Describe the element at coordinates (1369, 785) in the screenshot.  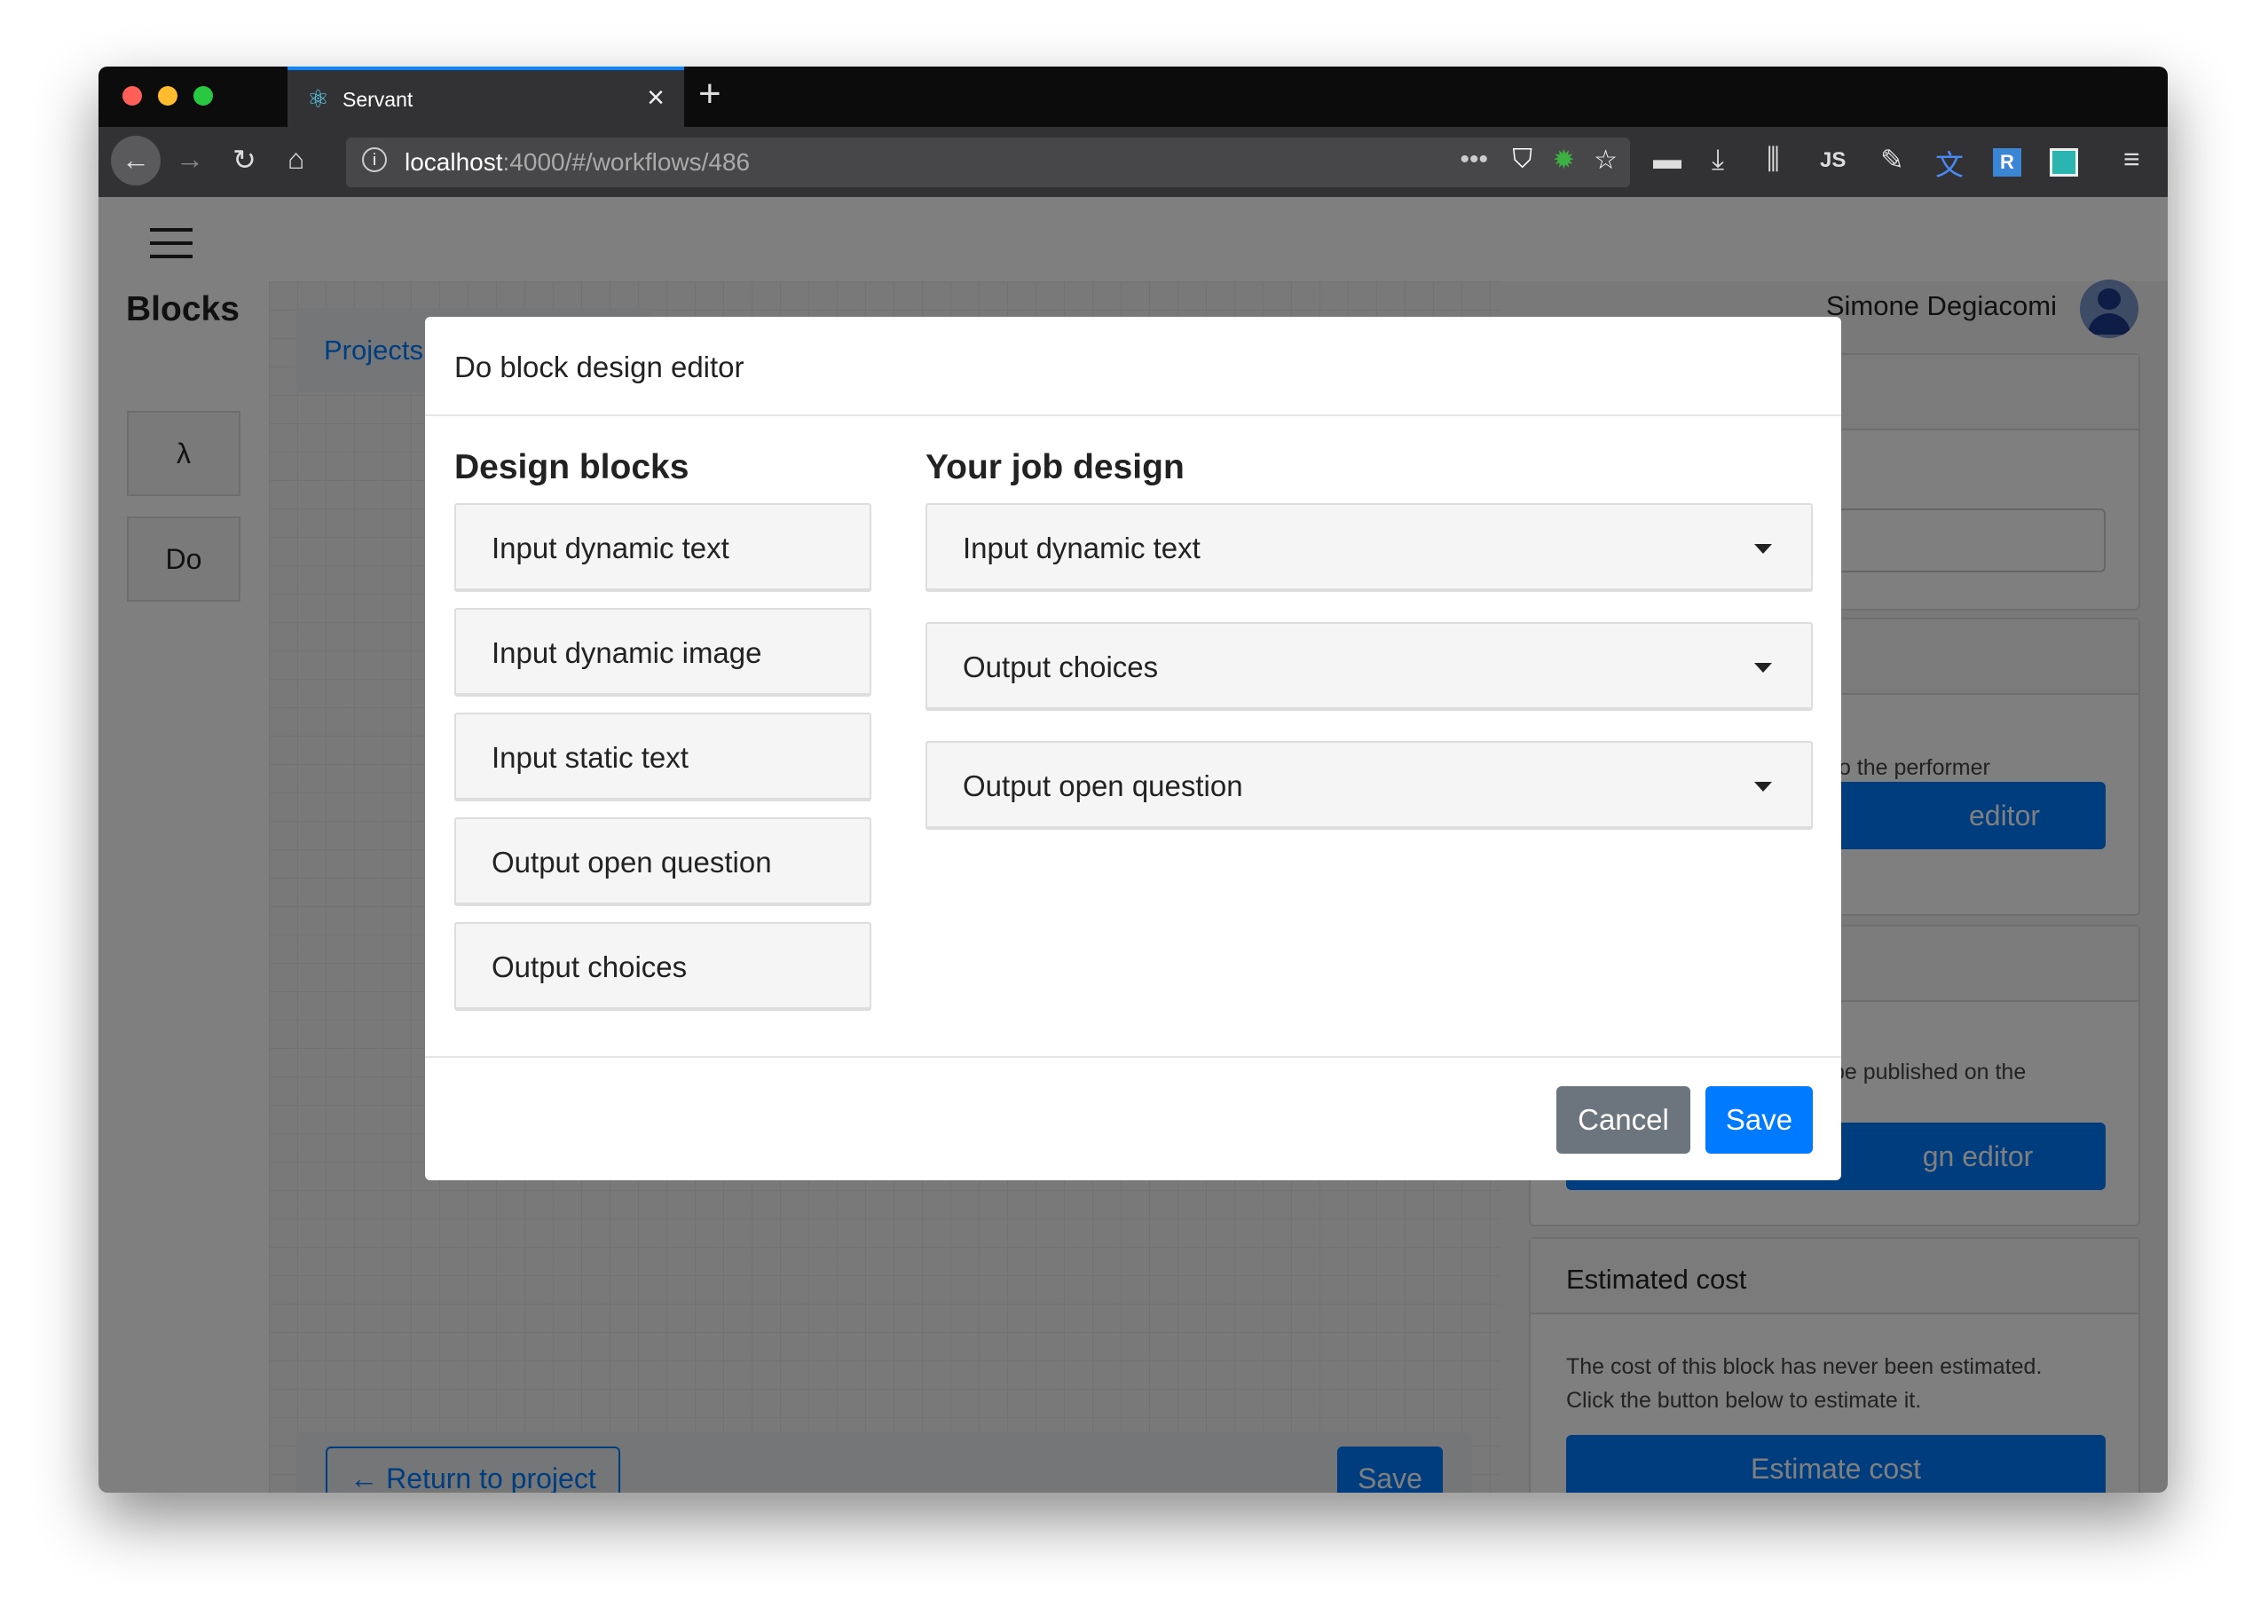
I see `job-design-item: Output open question` at that location.